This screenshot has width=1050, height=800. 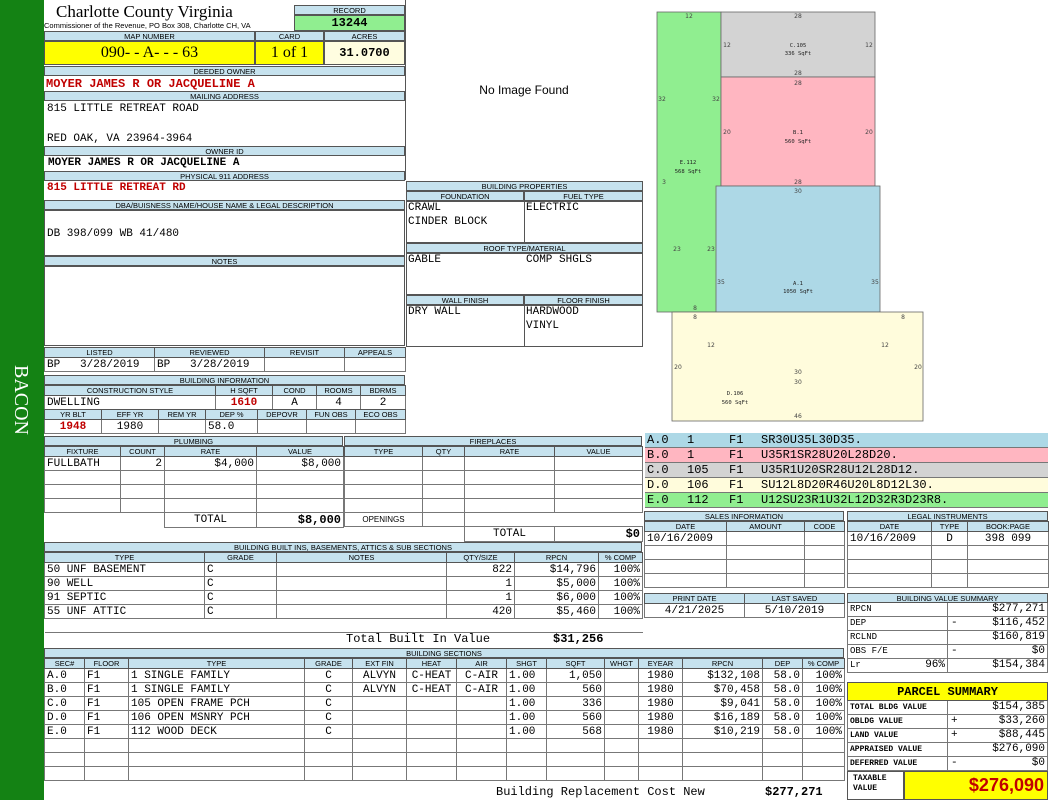 What do you see at coordinates (600, 792) in the screenshot?
I see `replacement-cost-label: Building Replacement Cost New` at bounding box center [600, 792].